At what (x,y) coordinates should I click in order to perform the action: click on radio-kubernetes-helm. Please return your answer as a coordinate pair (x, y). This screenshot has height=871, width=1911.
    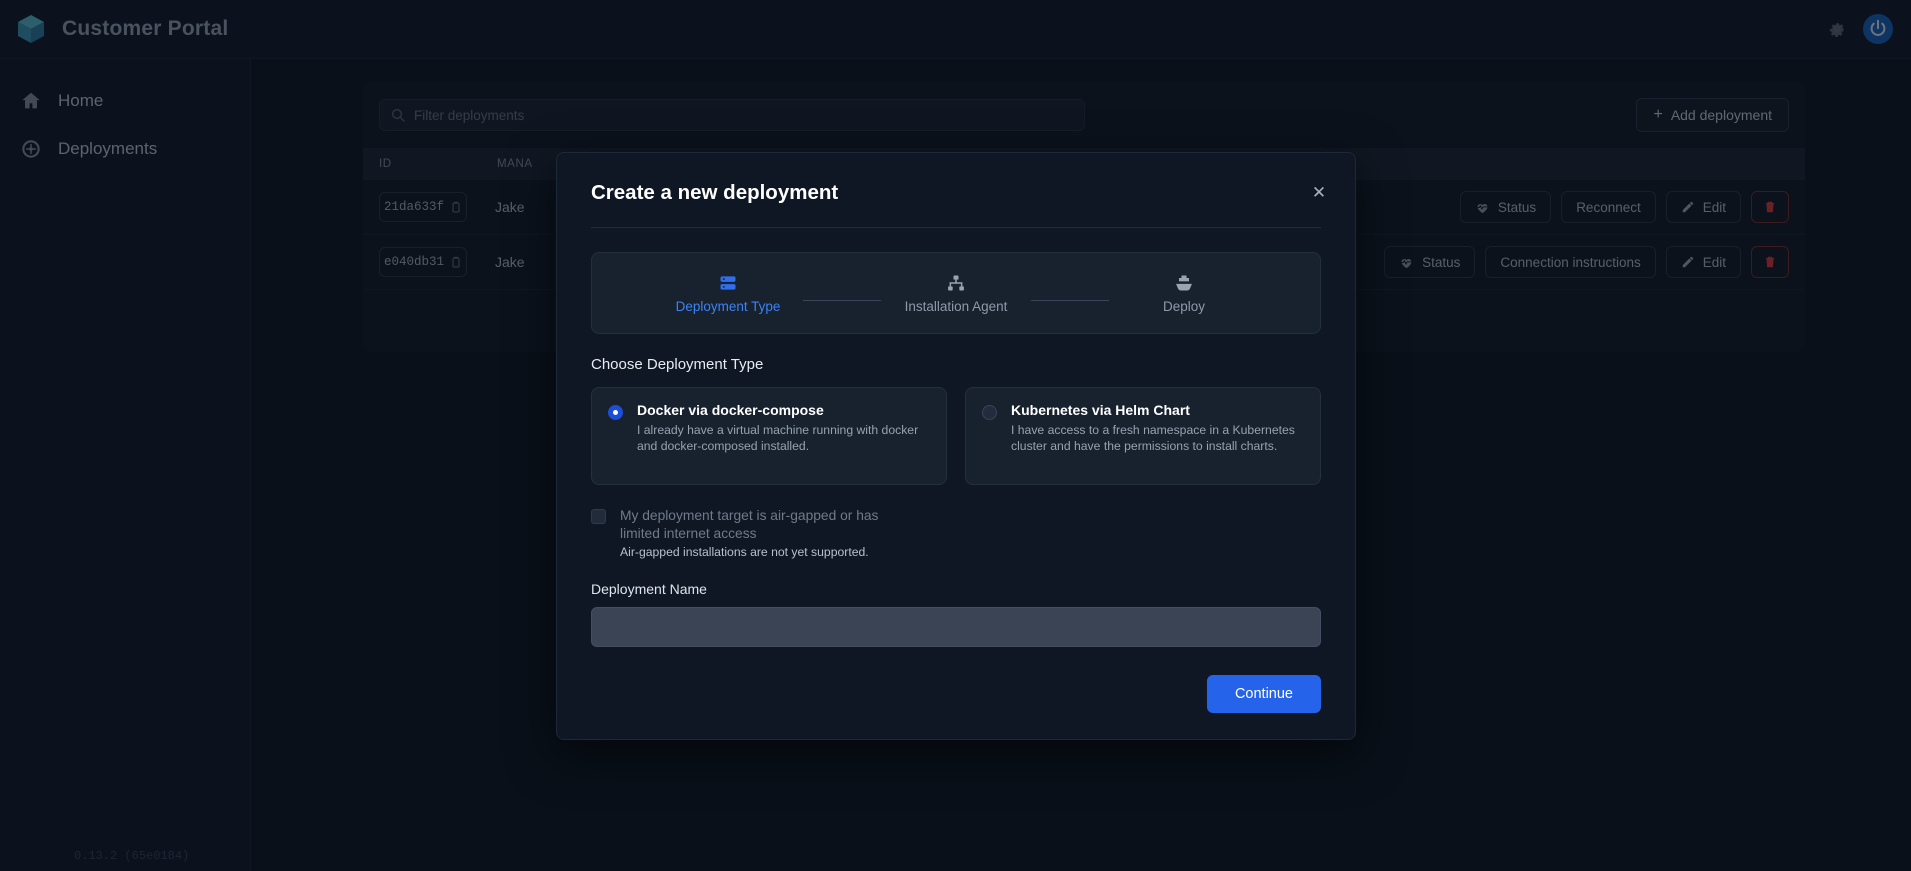
    Looking at the image, I should click on (989, 412).